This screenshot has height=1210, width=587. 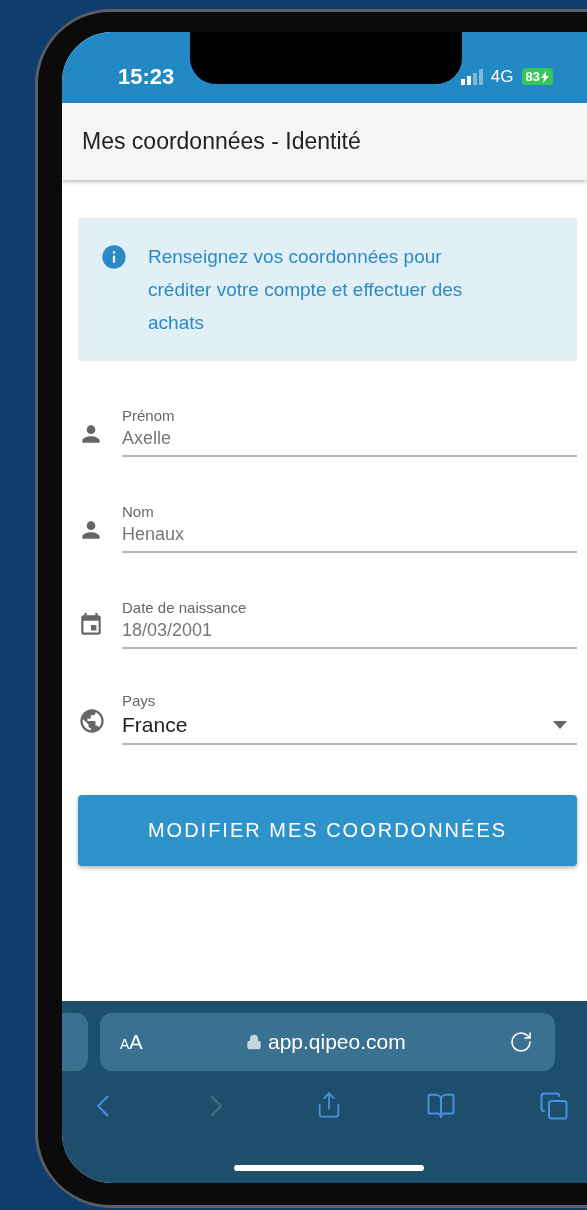 I want to click on tabs-button, so click(x=554, y=1106).